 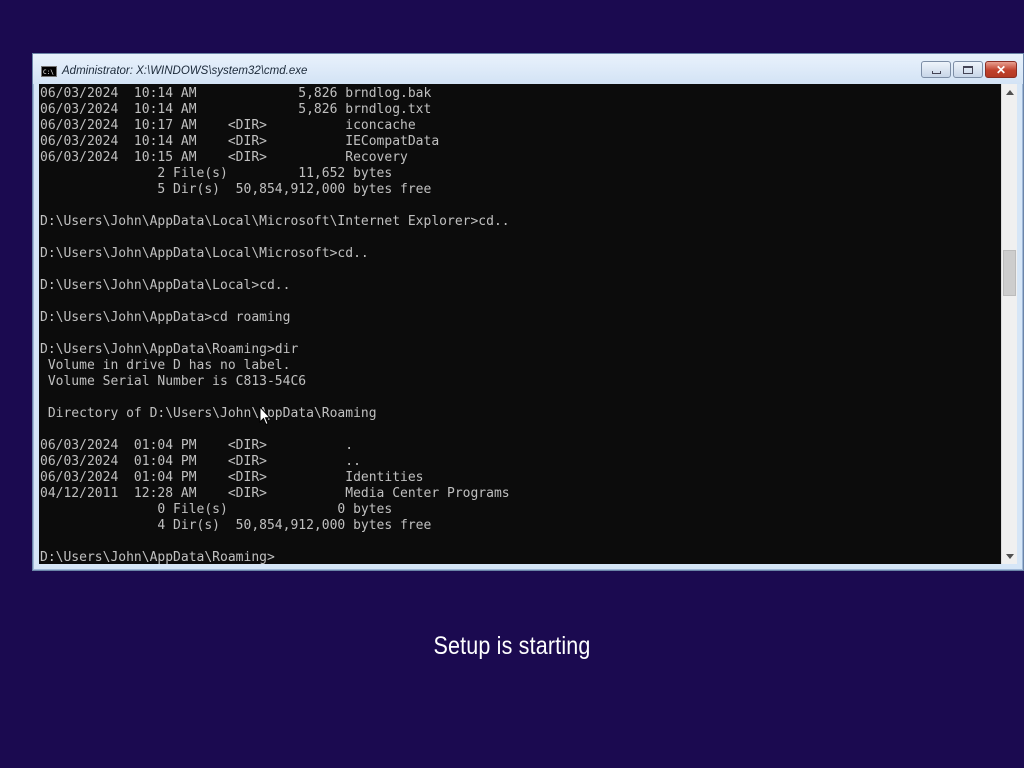 I want to click on minimize-button, so click(x=936, y=69).